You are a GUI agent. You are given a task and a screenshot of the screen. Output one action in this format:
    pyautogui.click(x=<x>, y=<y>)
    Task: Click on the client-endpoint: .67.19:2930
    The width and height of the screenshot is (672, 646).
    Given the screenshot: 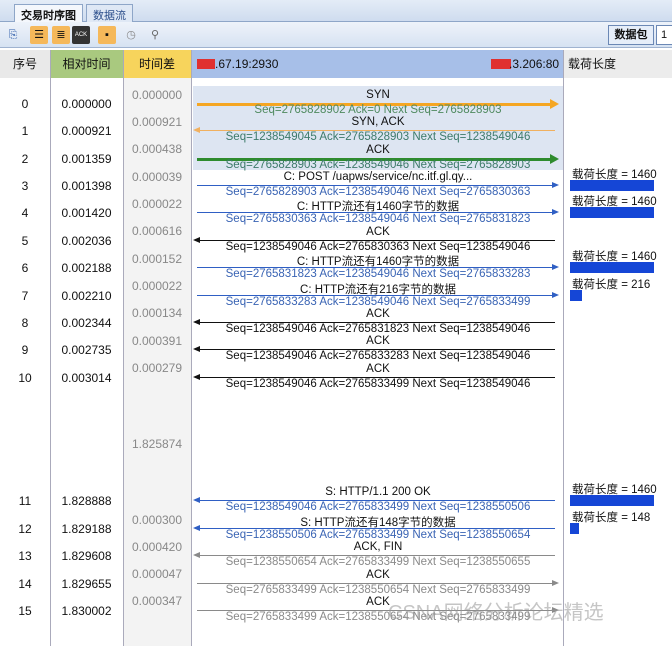 What is the action you would take?
    pyautogui.click(x=247, y=64)
    